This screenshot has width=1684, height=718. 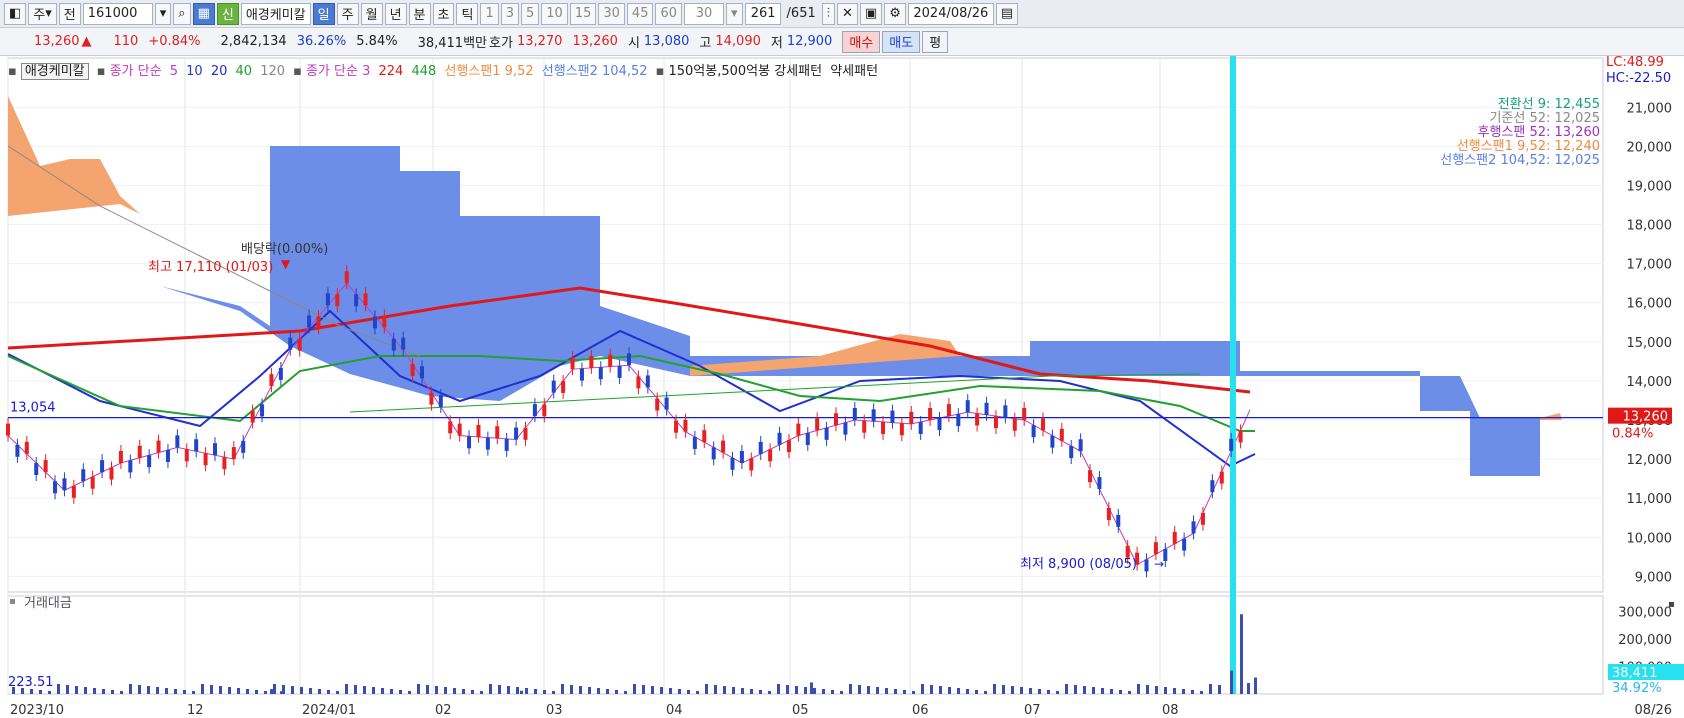 What do you see at coordinates (828, 13) in the screenshot?
I see `candle-icon: ⫶` at bounding box center [828, 13].